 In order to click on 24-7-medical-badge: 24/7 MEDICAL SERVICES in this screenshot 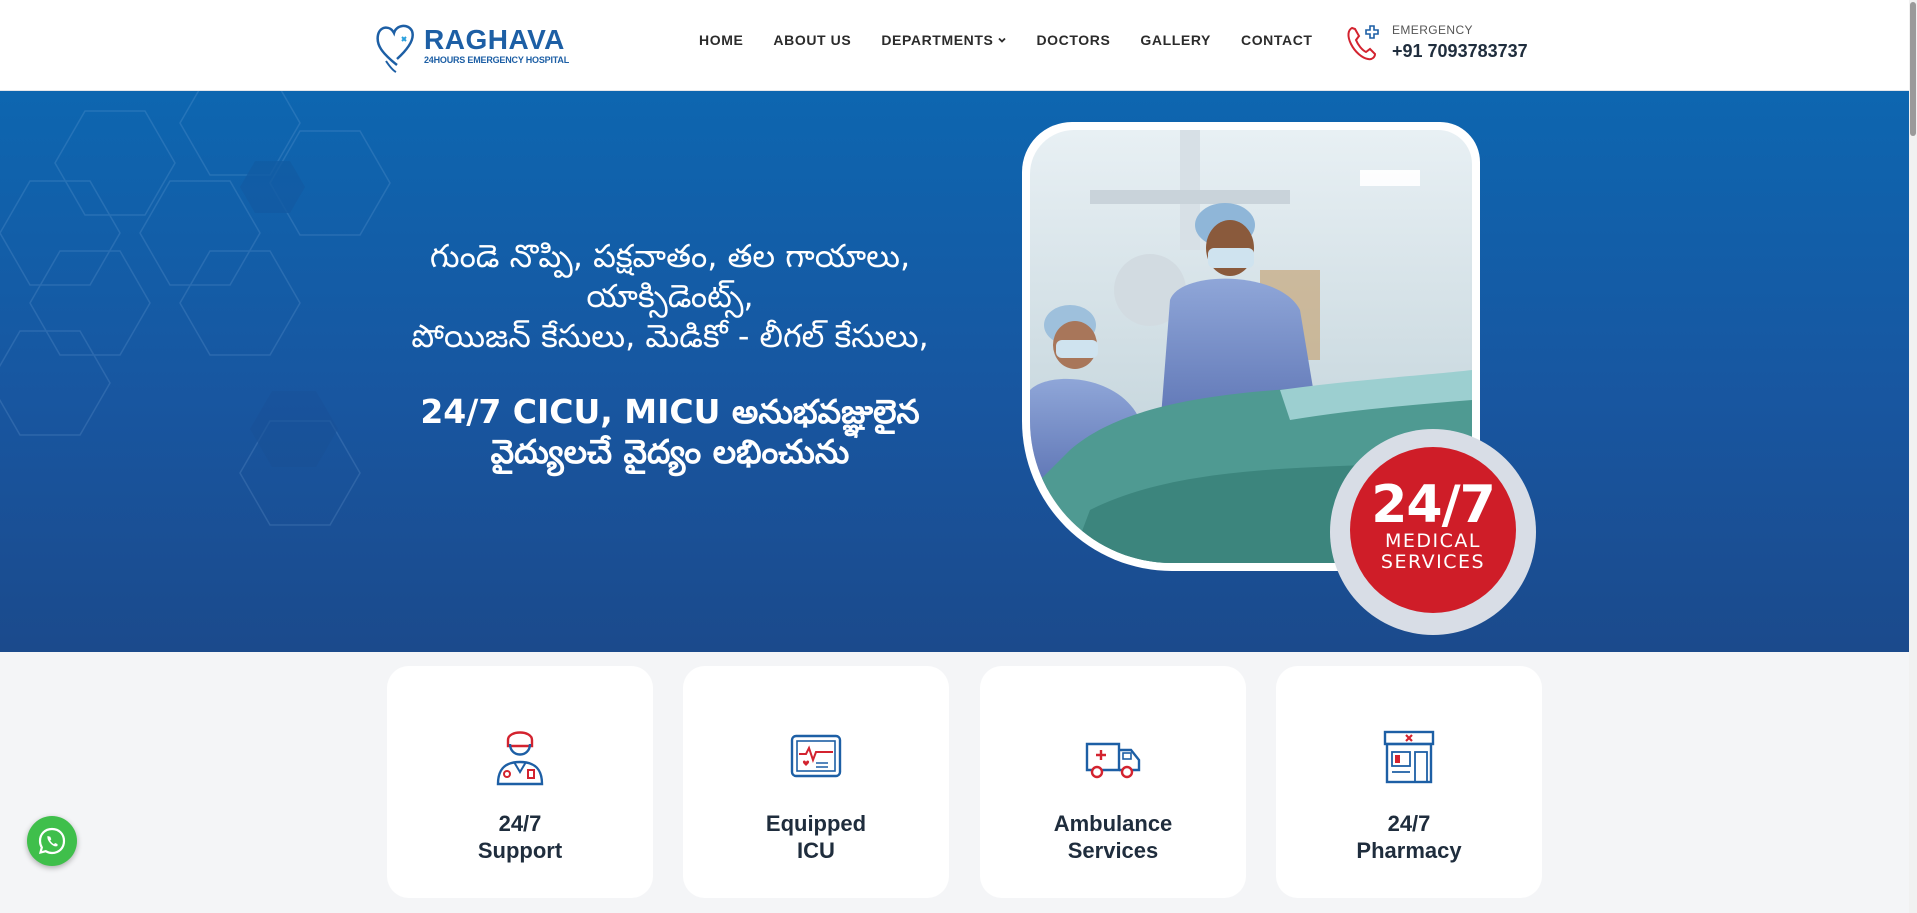, I will do `click(1433, 530)`.